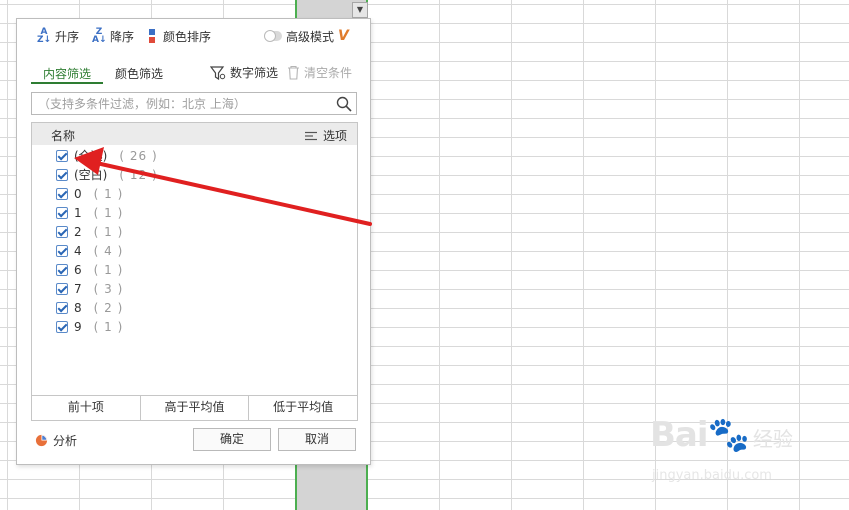 This screenshot has height=510, width=849. I want to click on number-filter-button: 数字筛选, so click(244, 72).